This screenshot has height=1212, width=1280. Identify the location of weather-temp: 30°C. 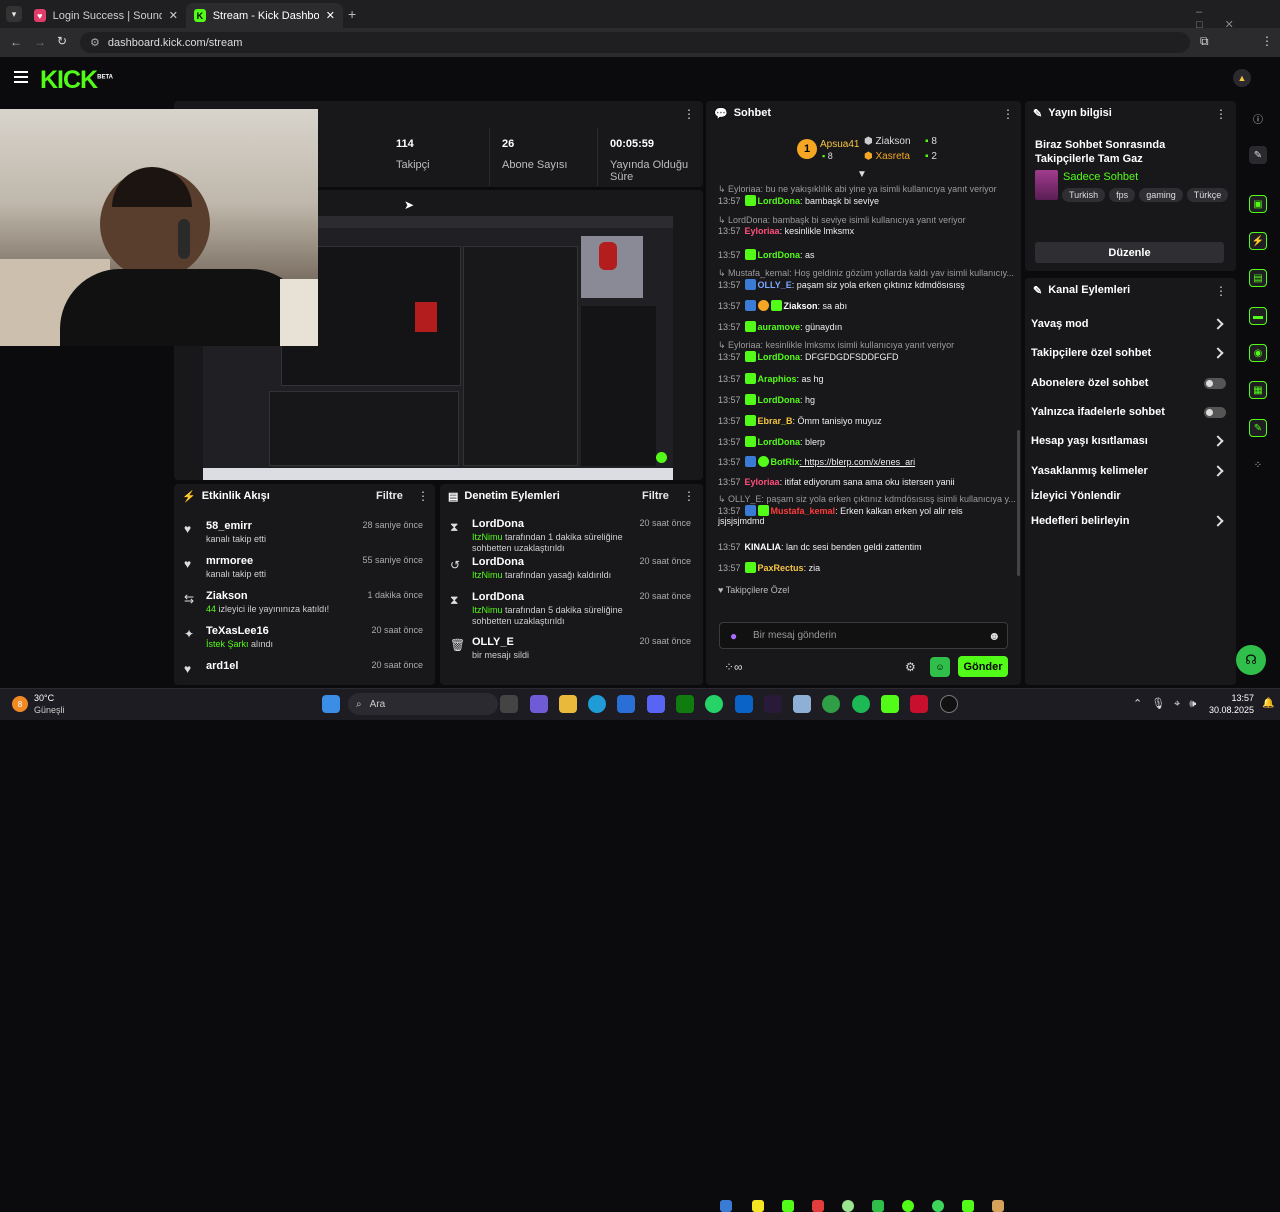
(44, 698).